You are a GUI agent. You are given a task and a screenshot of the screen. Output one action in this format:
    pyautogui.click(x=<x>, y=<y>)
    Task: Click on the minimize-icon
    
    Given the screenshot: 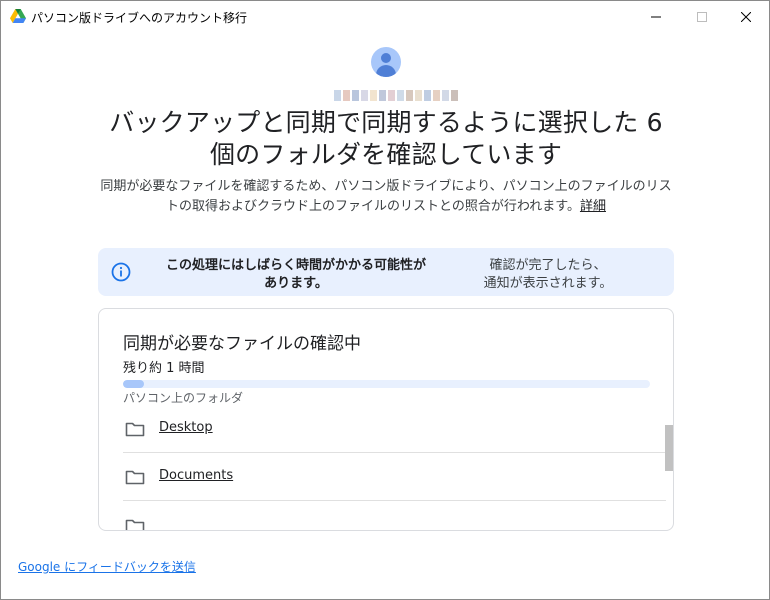 What is the action you would take?
    pyautogui.click(x=656, y=16)
    